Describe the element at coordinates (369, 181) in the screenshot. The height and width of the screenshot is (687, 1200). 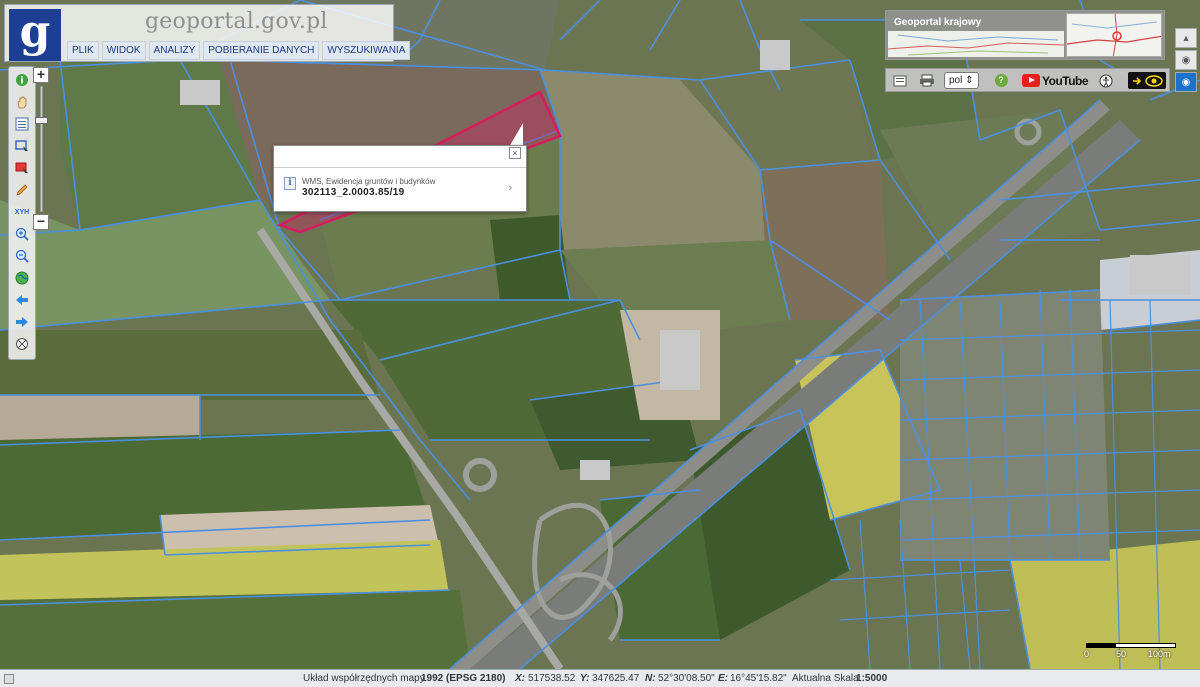
I see `popup-layer-source: WMS, Ewidencja gruntów i budynków` at that location.